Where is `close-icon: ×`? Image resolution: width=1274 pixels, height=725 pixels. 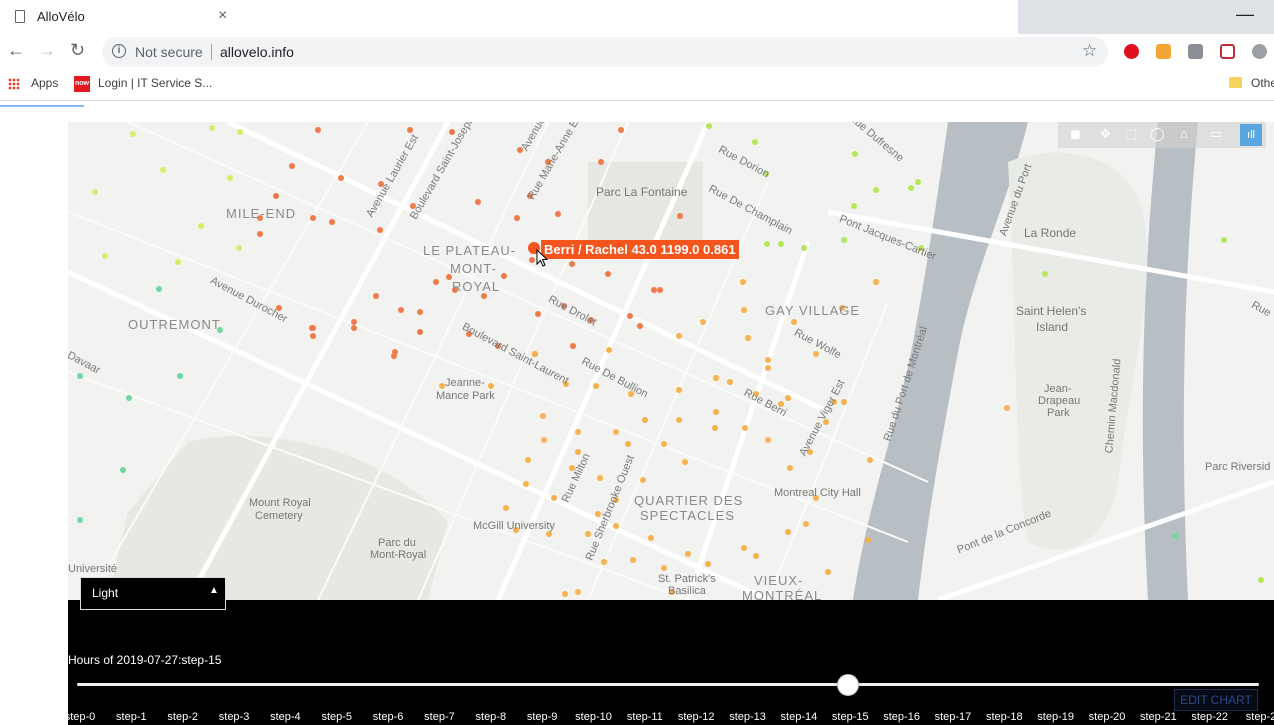 close-icon: × is located at coordinates (222, 16).